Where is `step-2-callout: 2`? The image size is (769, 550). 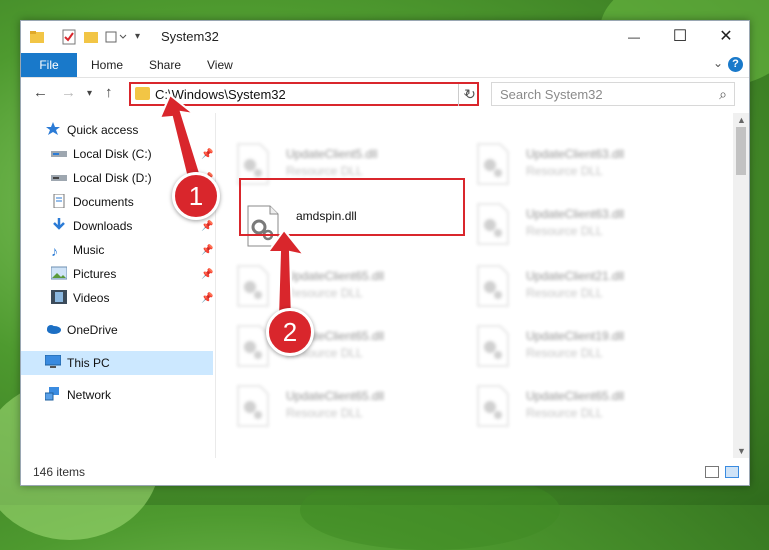 step-2-callout: 2 is located at coordinates (290, 332).